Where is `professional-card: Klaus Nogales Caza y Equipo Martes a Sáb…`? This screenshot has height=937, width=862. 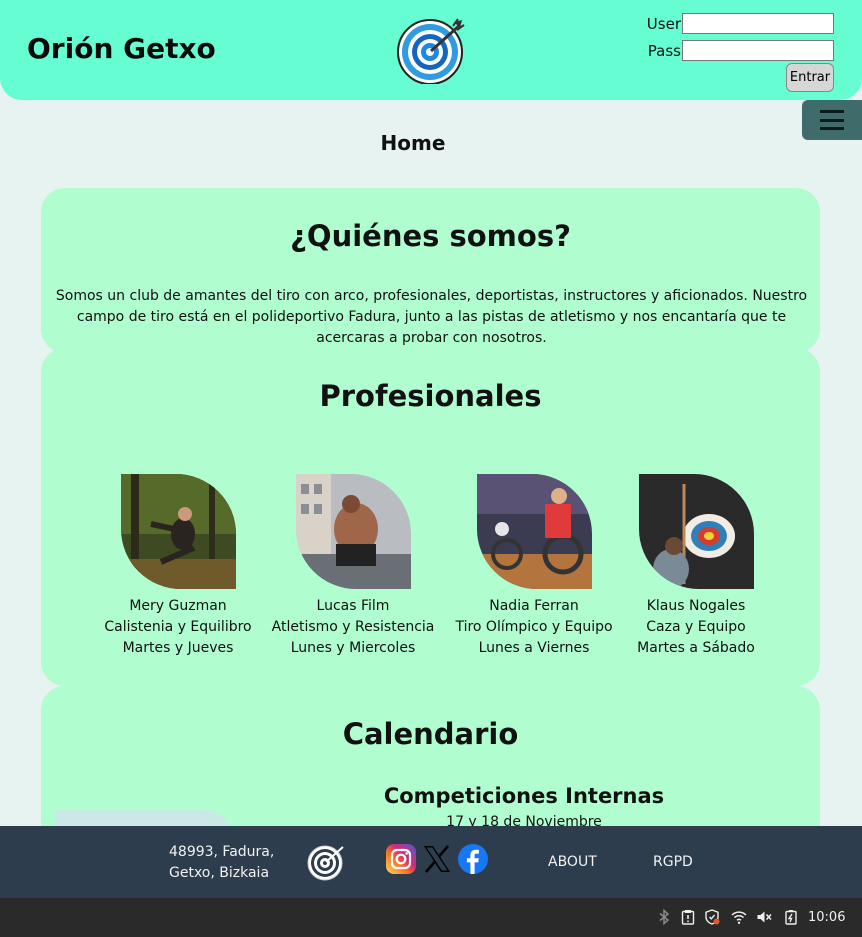
professional-card: Klaus Nogales Caza y Equipo Martes a Sáb… is located at coordinates (696, 566).